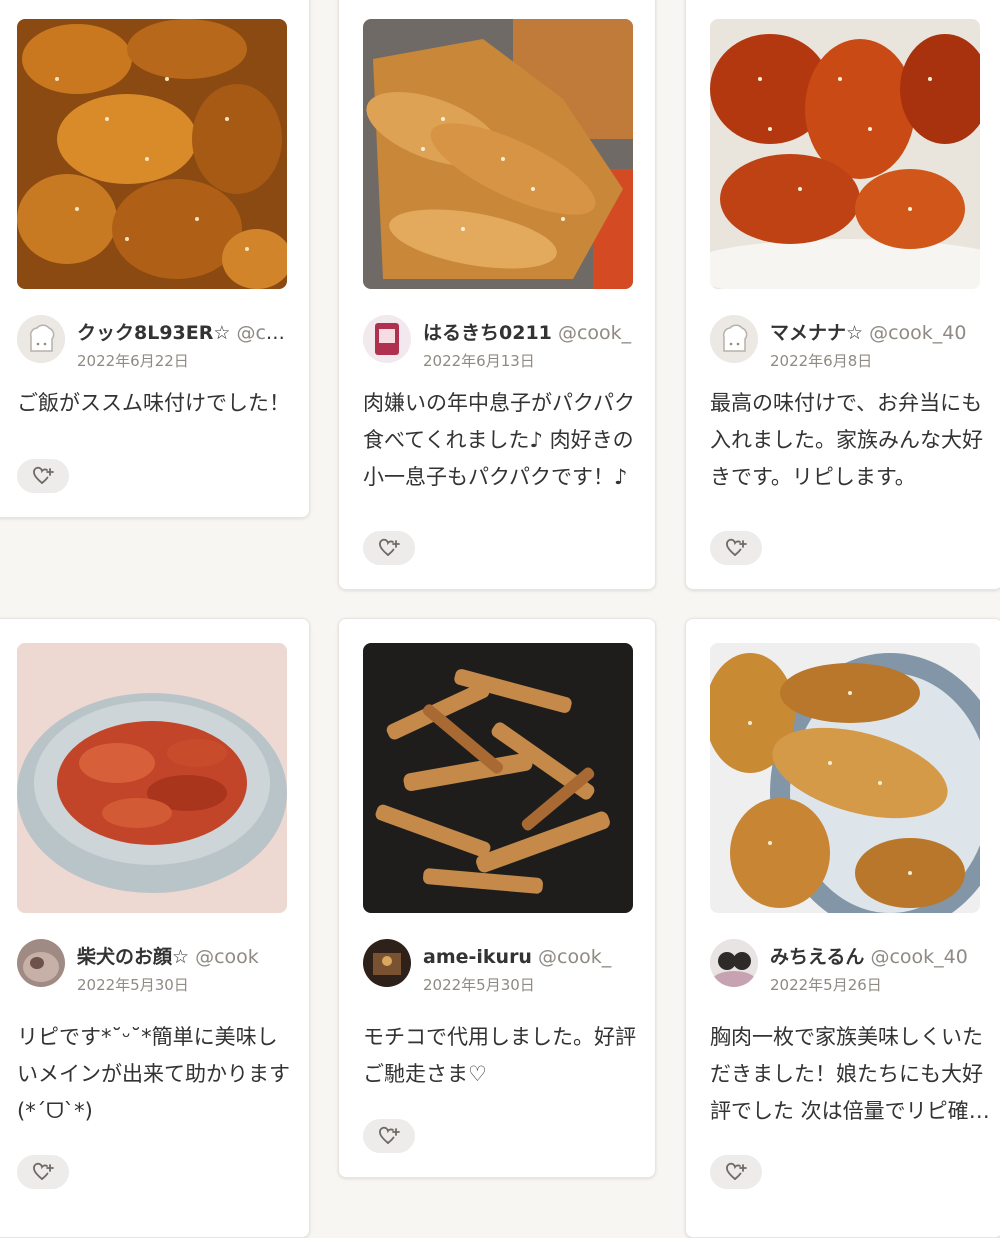  Describe the element at coordinates (153, 1074) in the screenshot. I see `report-comment: リピです*˘ᵕ˘*簡単に美味しいメインが出来て助かります(*´ᗜ`*)` at that location.